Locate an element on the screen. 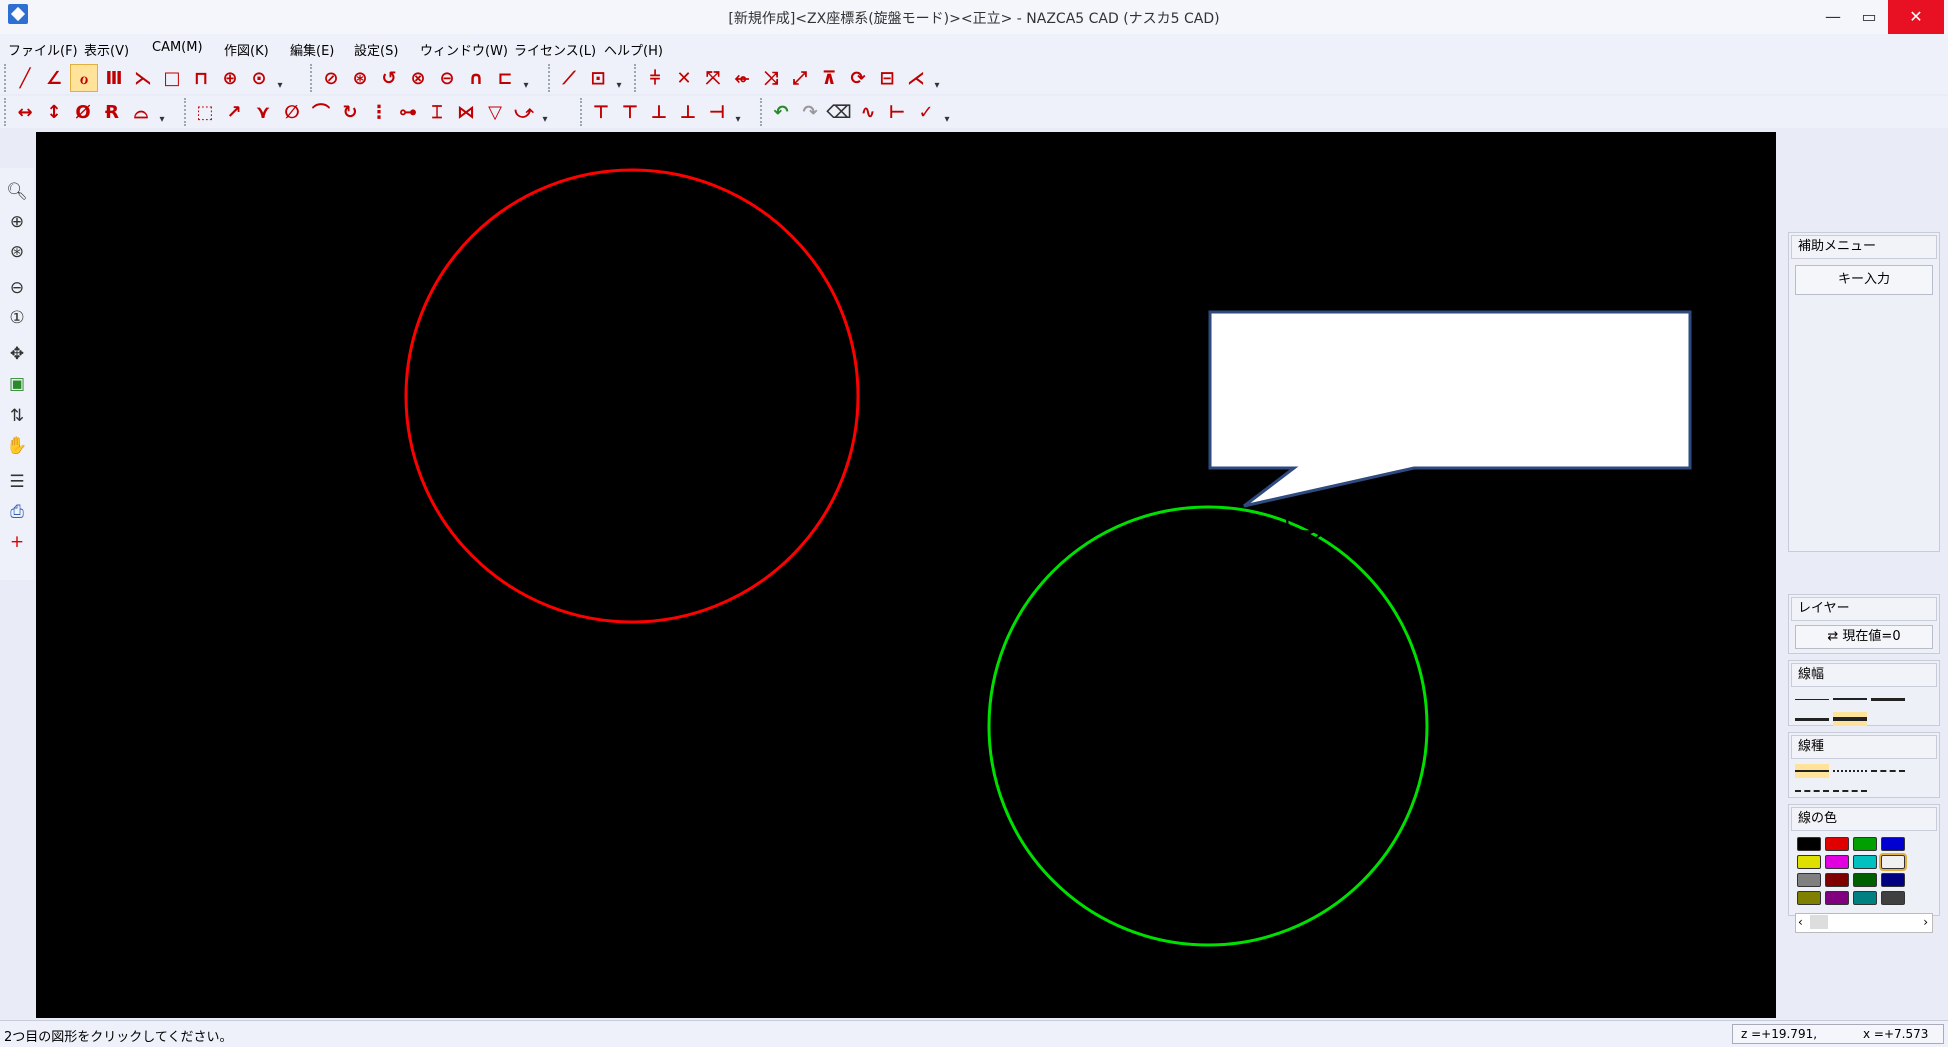 The image size is (1948, 1047). extend-icon: ⤨ is located at coordinates (771, 78).